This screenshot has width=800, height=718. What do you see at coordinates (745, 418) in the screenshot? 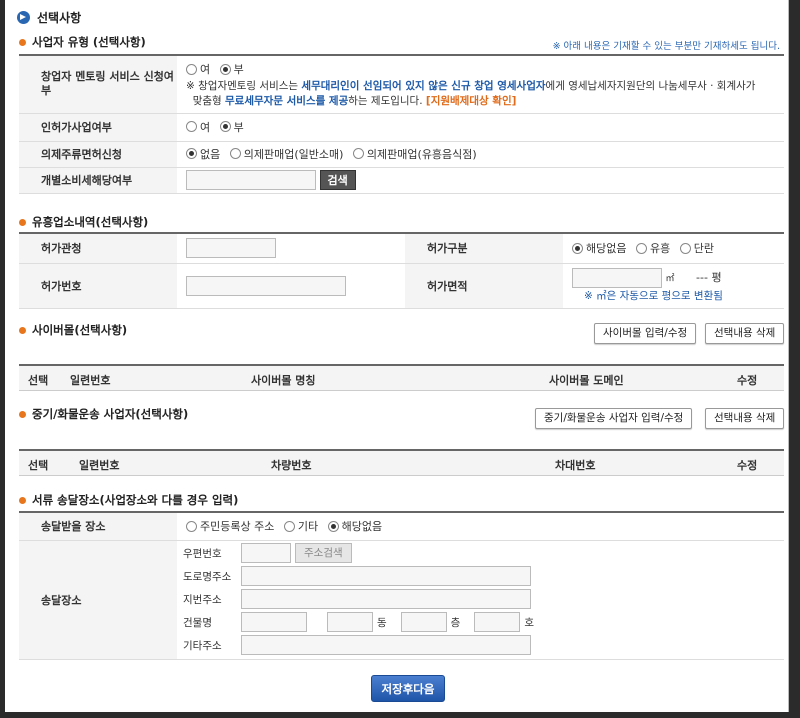
I see `vehicle-delete-button: 선택내용 삭제` at bounding box center [745, 418].